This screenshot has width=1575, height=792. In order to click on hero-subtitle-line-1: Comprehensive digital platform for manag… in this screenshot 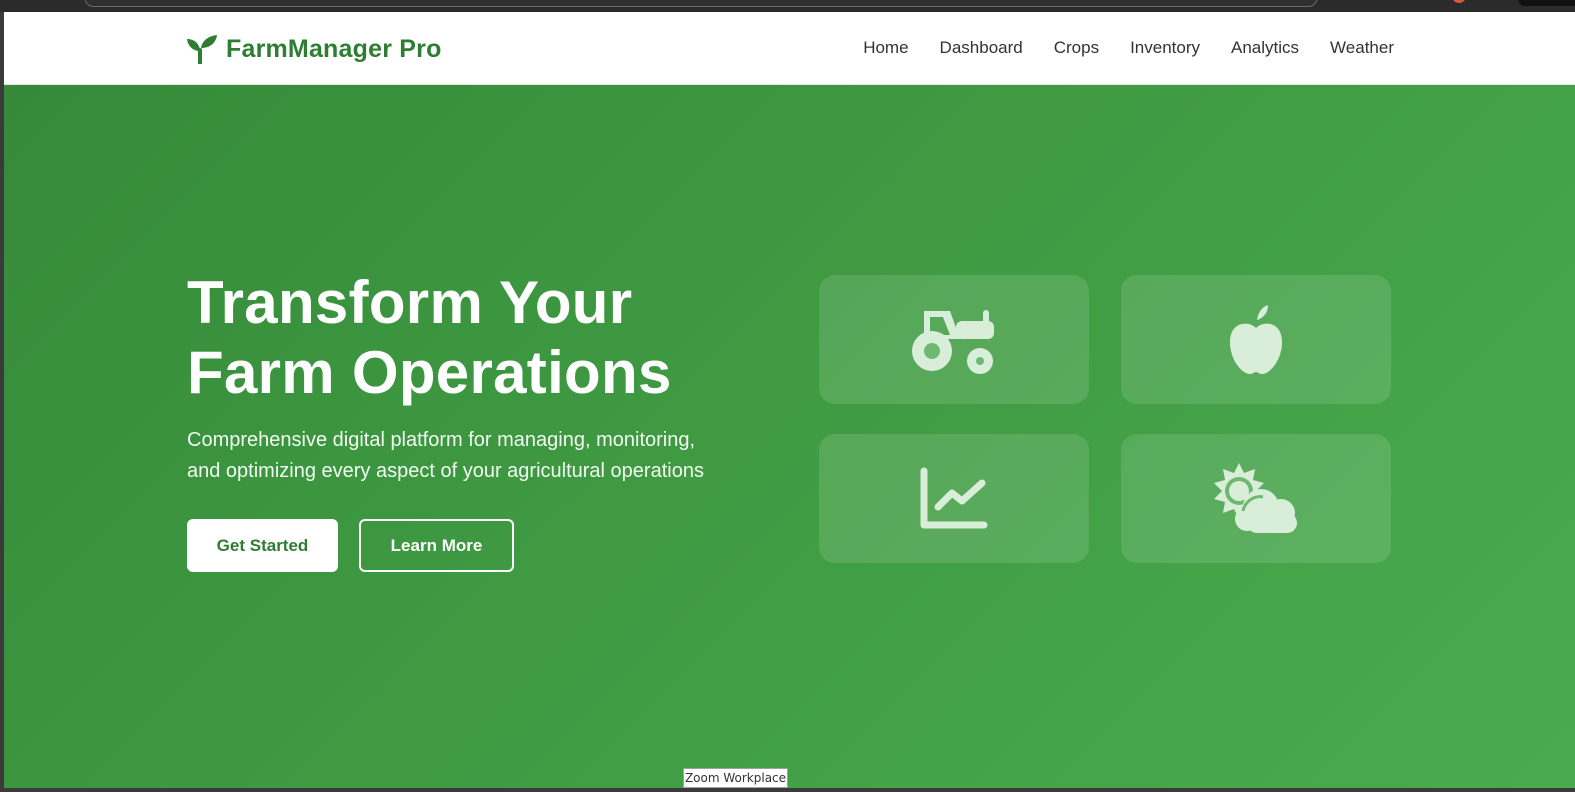, I will do `click(441, 440)`.